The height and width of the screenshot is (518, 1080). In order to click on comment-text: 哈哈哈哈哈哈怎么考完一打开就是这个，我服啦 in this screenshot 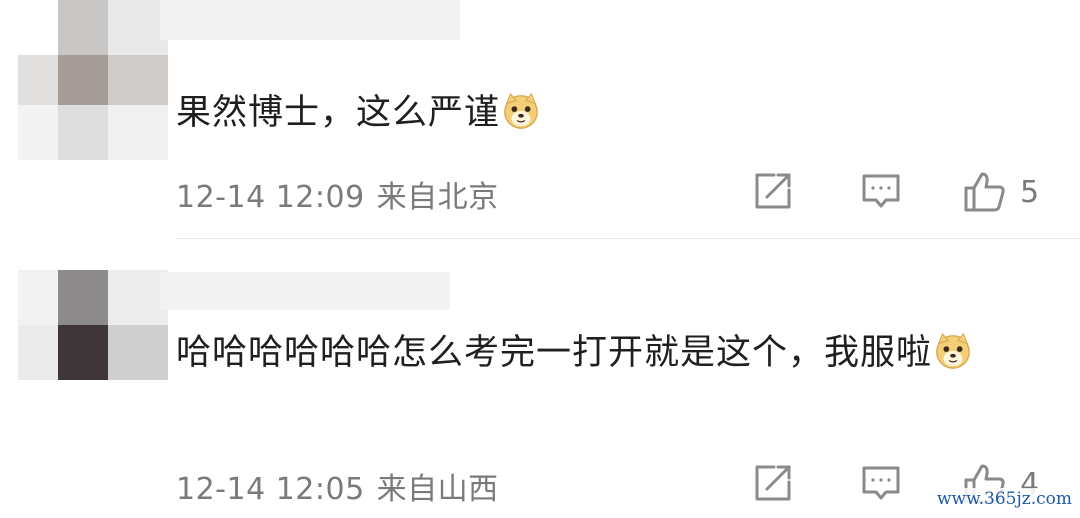, I will do `click(606, 353)`.